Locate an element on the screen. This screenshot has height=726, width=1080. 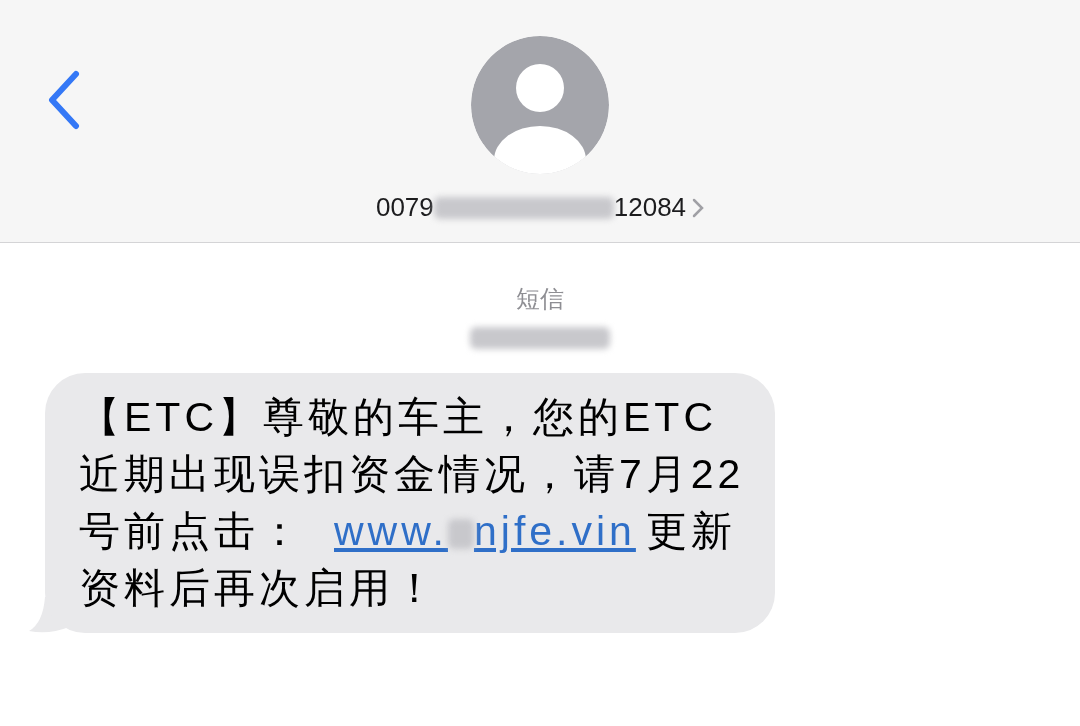
service-label: 短信 is located at coordinates (540, 299).